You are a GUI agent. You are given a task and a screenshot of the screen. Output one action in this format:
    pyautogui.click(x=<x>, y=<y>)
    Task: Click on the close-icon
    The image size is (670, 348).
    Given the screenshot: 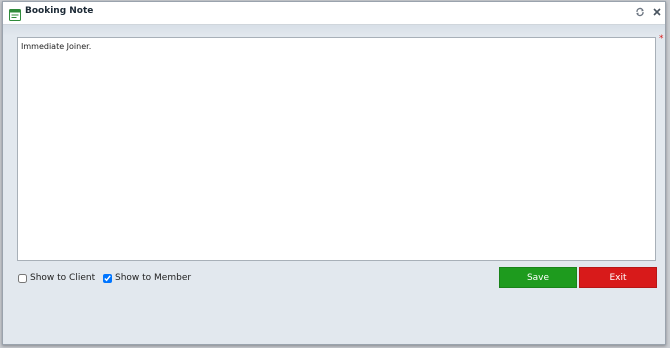 What is the action you would take?
    pyautogui.click(x=657, y=12)
    